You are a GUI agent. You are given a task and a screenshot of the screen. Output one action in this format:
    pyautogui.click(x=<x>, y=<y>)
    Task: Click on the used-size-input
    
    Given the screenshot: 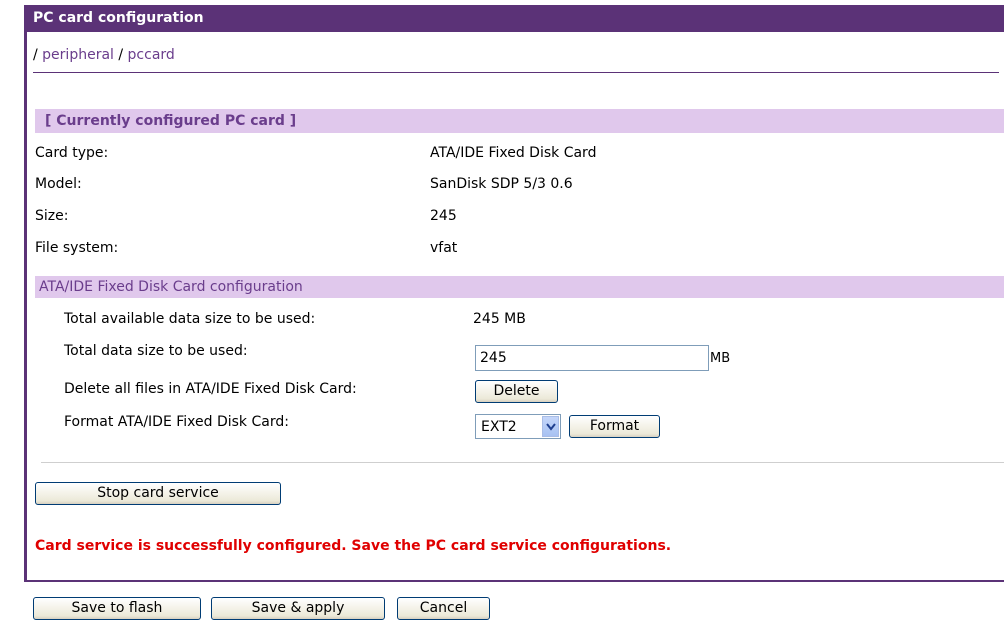 What is the action you would take?
    pyautogui.click(x=592, y=358)
    